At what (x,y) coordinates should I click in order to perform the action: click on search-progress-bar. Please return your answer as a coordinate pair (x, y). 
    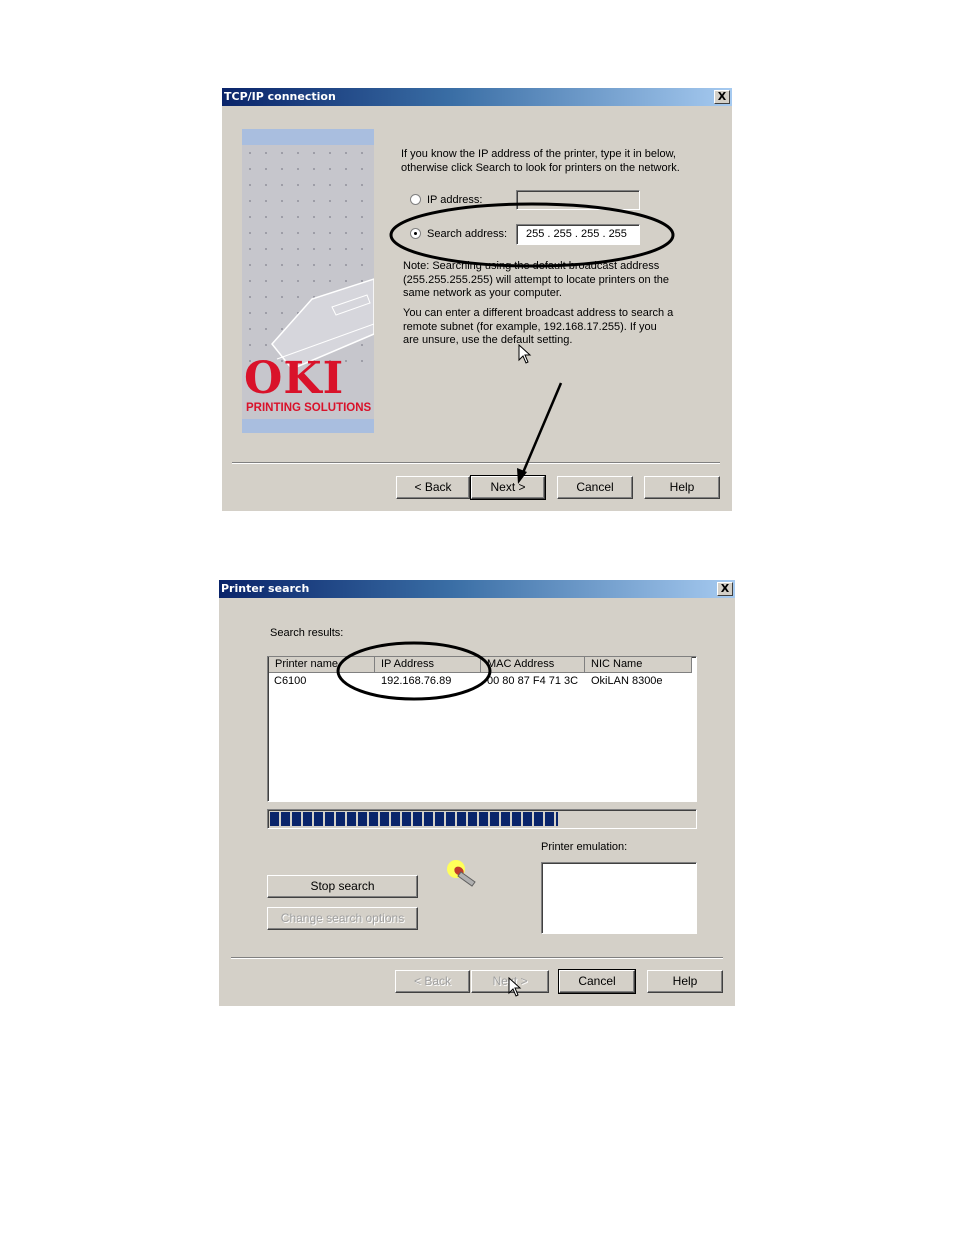
    Looking at the image, I should click on (482, 819).